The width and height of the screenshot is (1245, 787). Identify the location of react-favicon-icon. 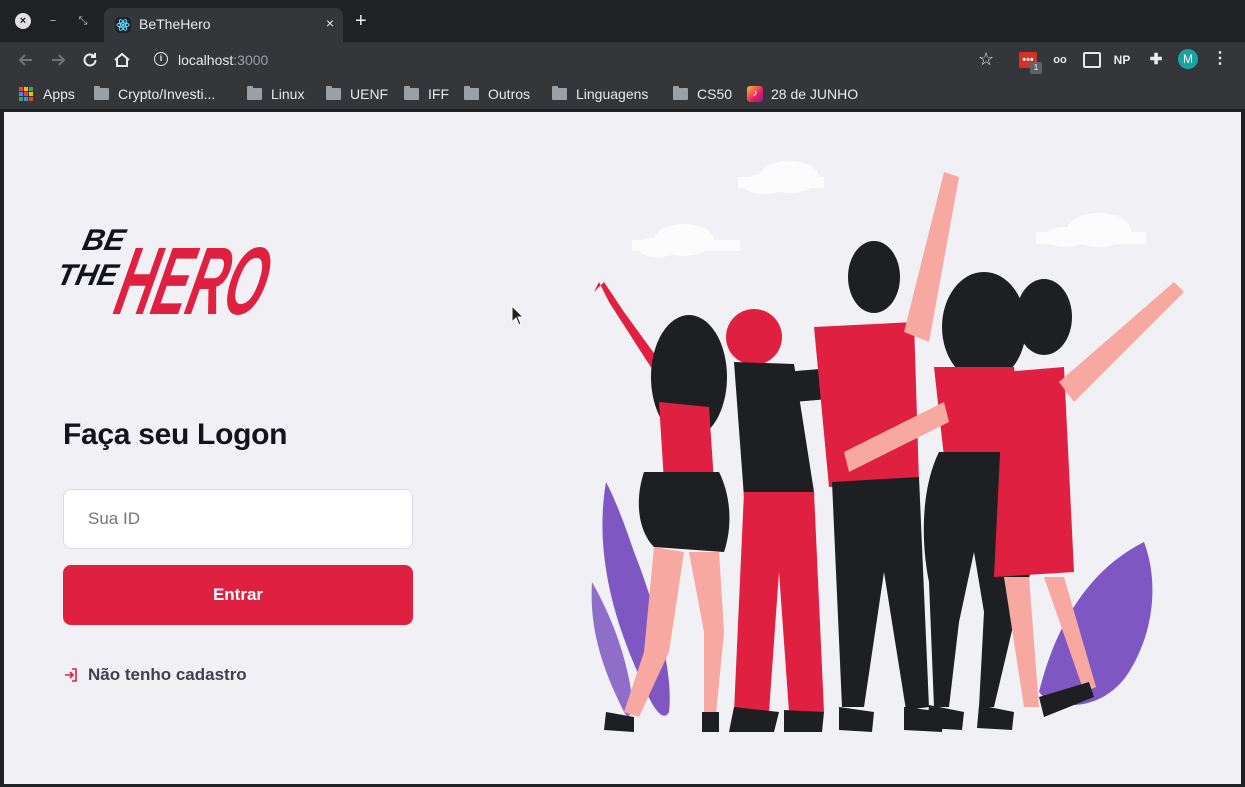
(123, 25).